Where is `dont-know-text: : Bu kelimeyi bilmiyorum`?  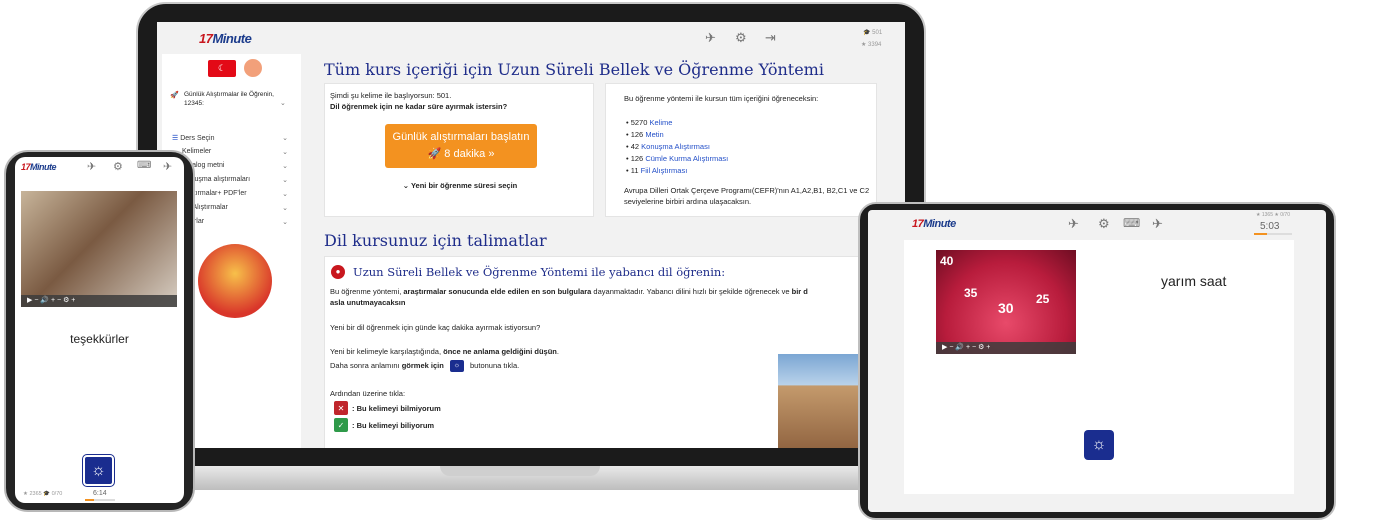
dont-know-text: : Bu kelimeyi bilmiyorum is located at coordinates (396, 408).